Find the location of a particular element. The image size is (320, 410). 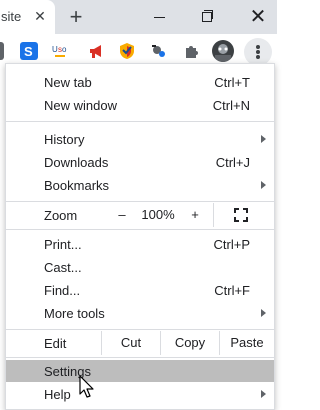

svg-text: S is located at coordinates (28, 51).